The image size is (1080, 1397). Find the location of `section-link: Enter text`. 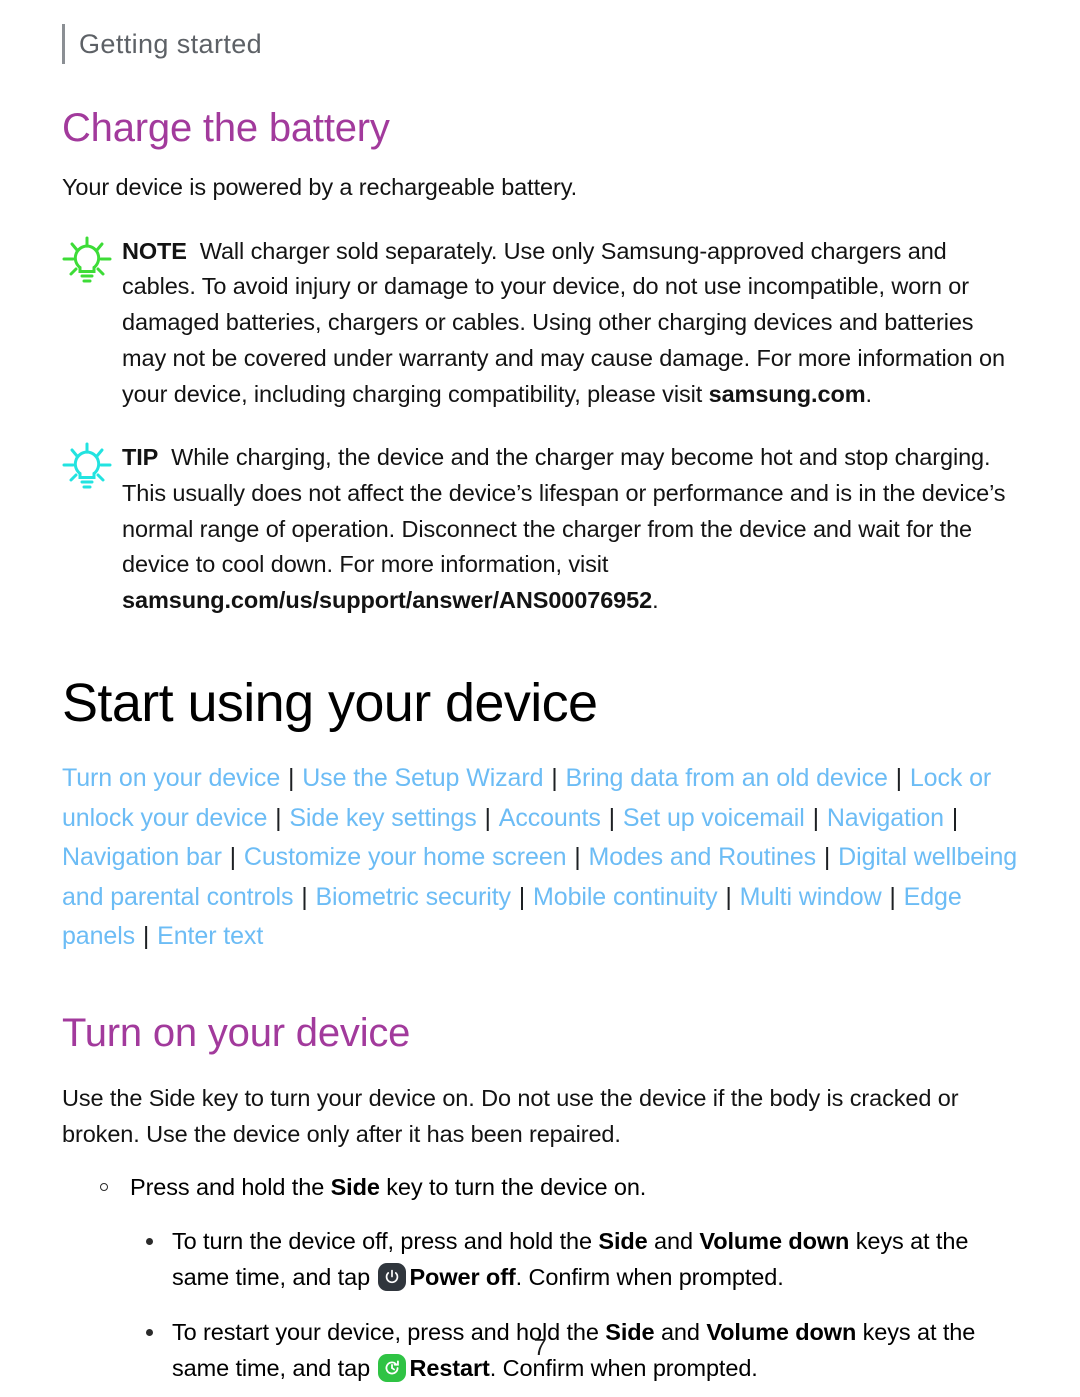

section-link: Enter text is located at coordinates (210, 936).